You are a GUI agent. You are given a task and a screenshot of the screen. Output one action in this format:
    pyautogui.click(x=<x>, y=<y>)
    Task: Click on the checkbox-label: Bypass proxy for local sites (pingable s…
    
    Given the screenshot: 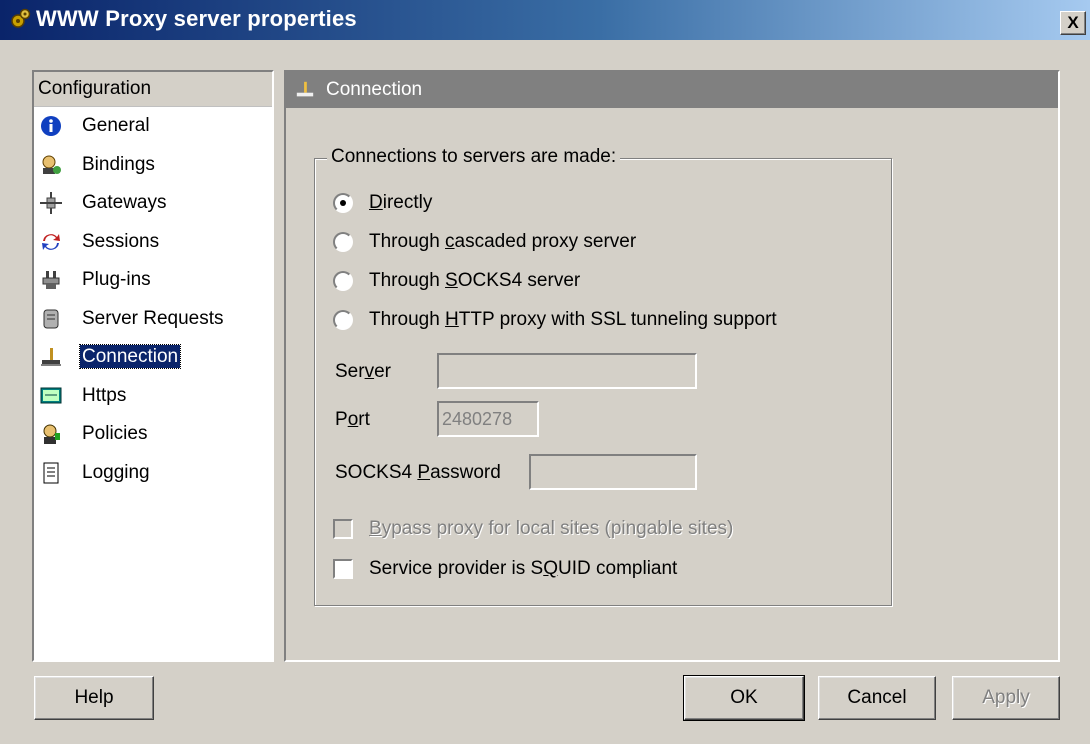 What is the action you would take?
    pyautogui.click(x=551, y=528)
    